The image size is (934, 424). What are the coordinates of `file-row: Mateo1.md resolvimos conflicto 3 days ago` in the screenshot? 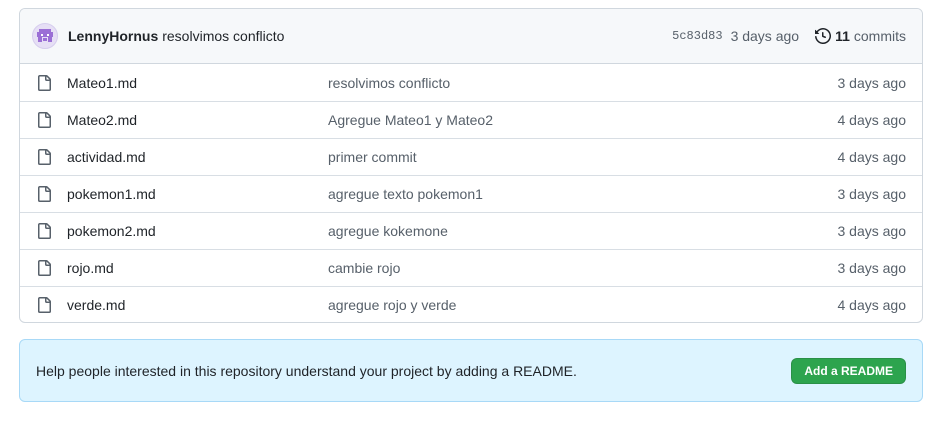 It's located at (471, 82).